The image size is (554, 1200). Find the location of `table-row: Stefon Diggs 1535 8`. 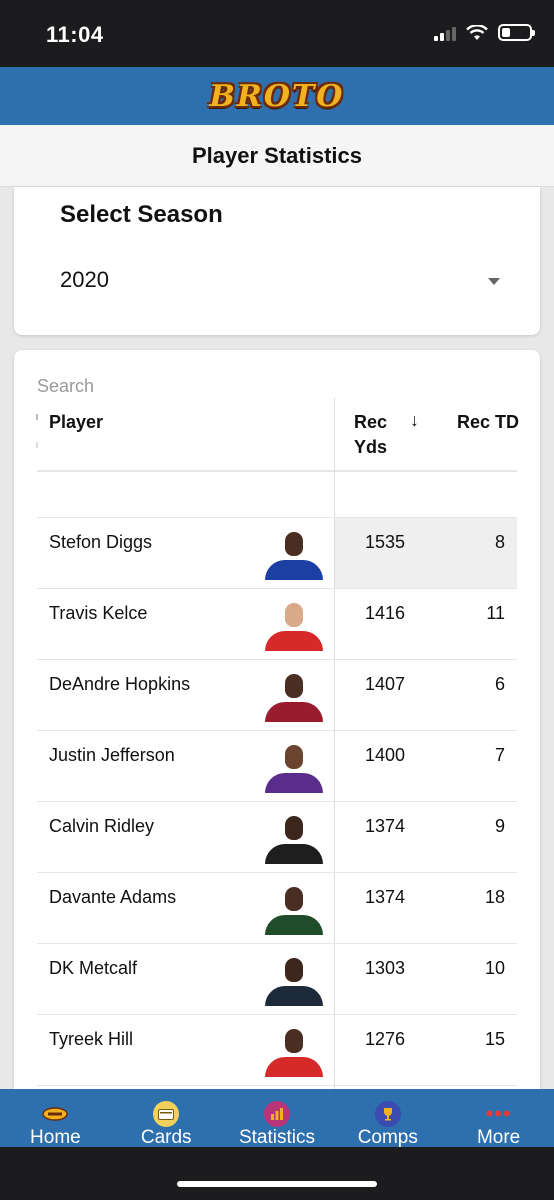

table-row: Stefon Diggs 1535 8 is located at coordinates (277, 553).